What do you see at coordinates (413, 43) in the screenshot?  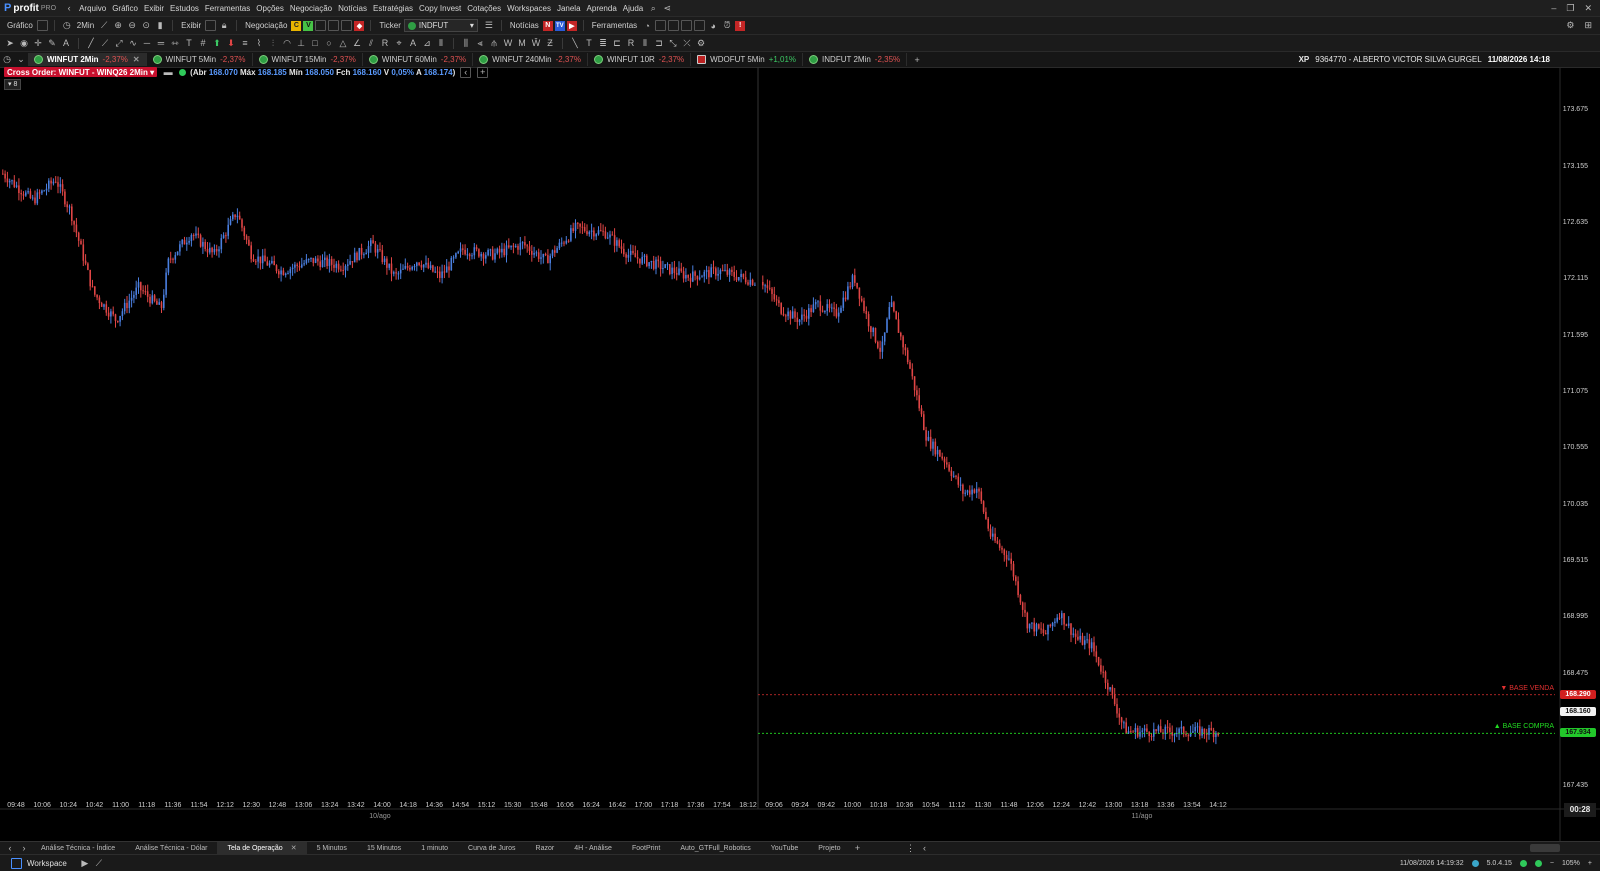 I see `a-tool-icon: A` at bounding box center [413, 43].